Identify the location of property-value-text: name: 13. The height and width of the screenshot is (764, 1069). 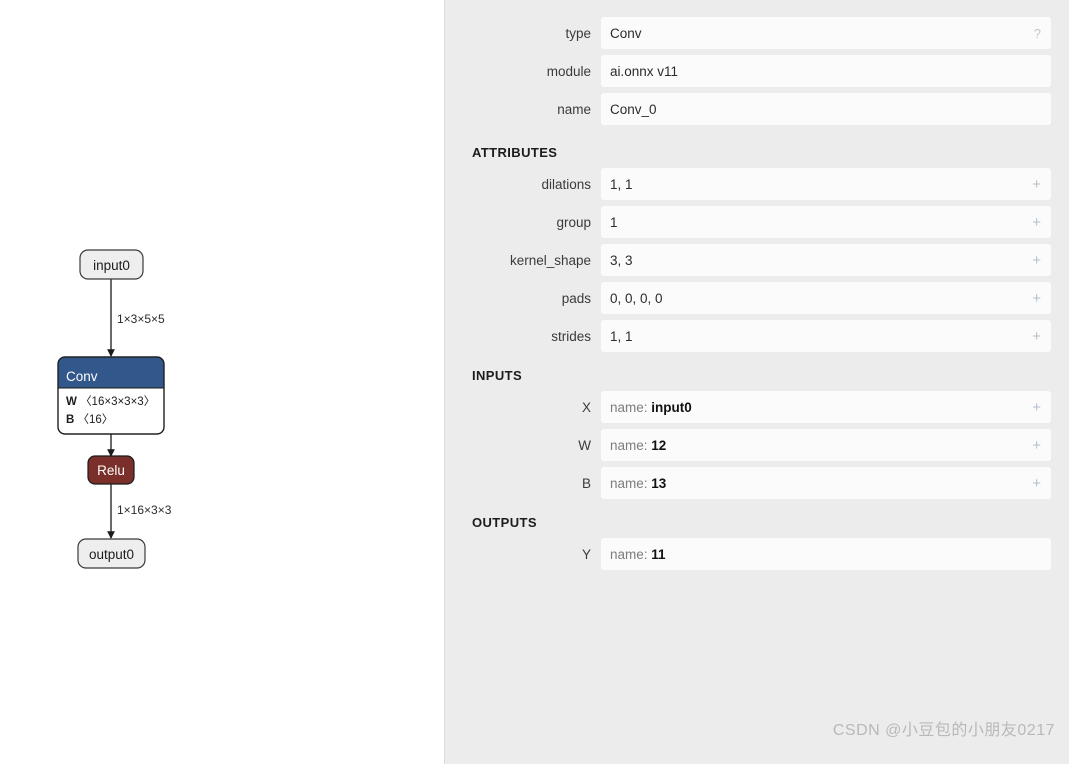
(821, 483).